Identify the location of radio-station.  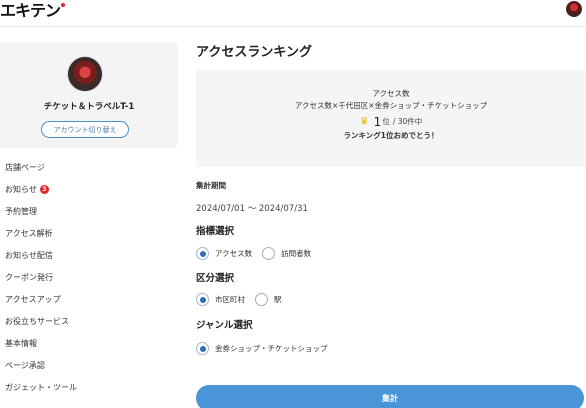
(261, 299).